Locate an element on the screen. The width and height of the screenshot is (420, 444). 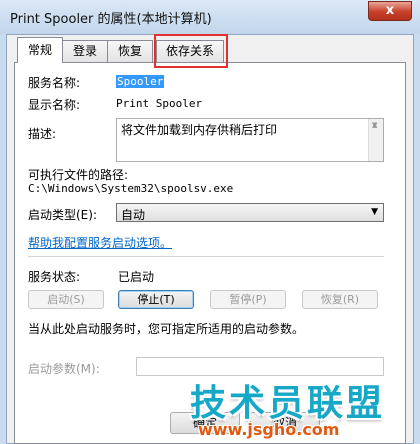
startup-type-label: 启动类型(E): is located at coordinates (62, 215).